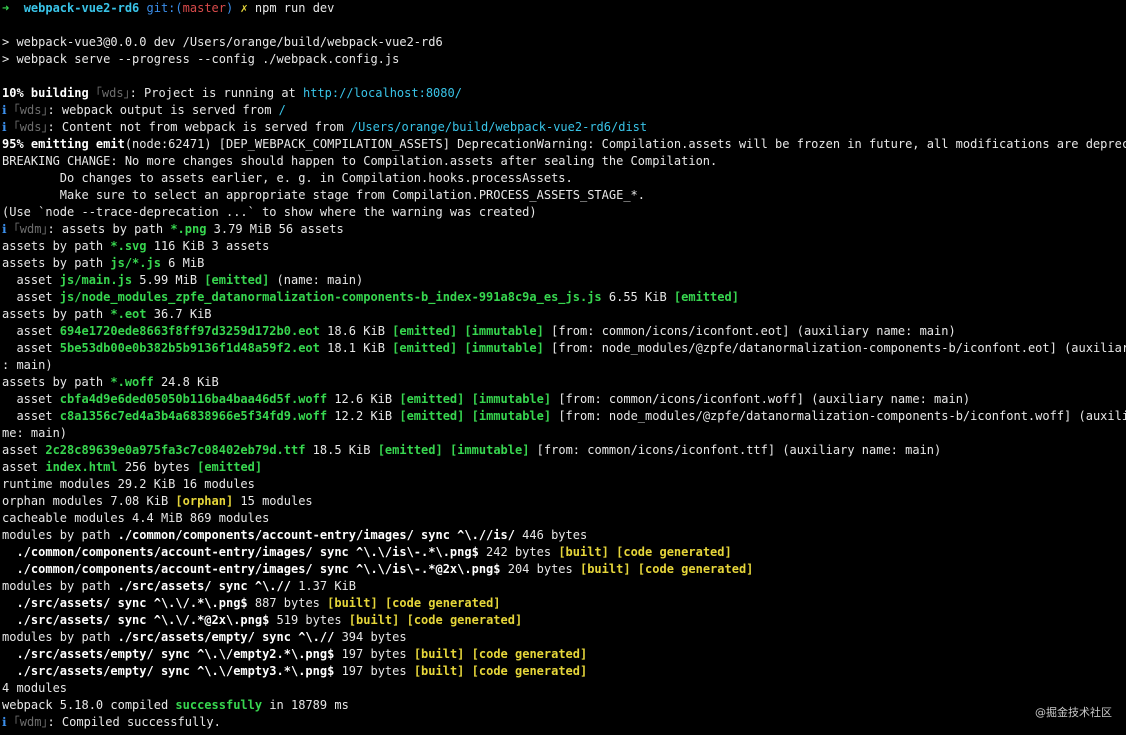 The width and height of the screenshot is (1126, 735). What do you see at coordinates (189, 348) in the screenshot?
I see `terminal-text-segment: 5be53db00e0b382b5b9136f1d48a59f2.eot` at bounding box center [189, 348].